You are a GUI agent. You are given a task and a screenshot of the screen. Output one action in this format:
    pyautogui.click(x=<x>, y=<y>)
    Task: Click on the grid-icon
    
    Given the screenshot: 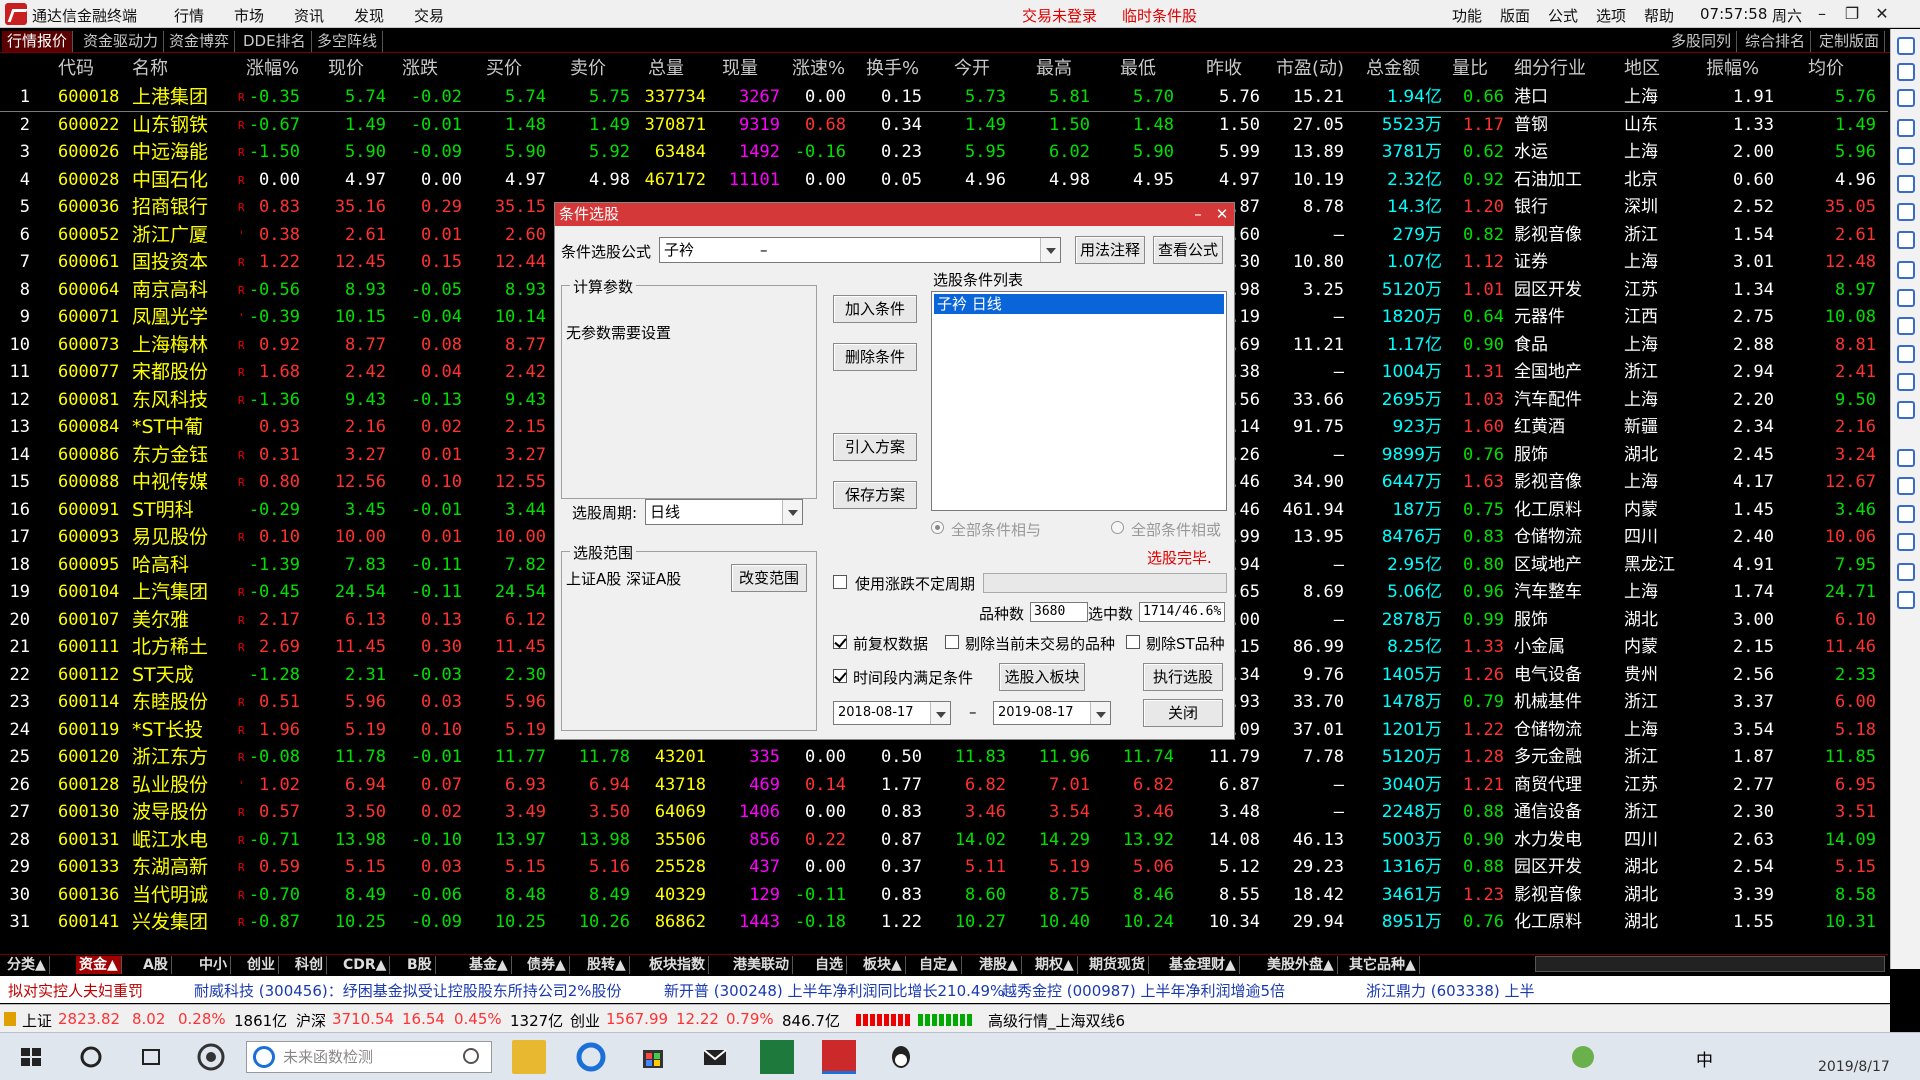 What is the action you would take?
    pyautogui.click(x=1906, y=240)
    